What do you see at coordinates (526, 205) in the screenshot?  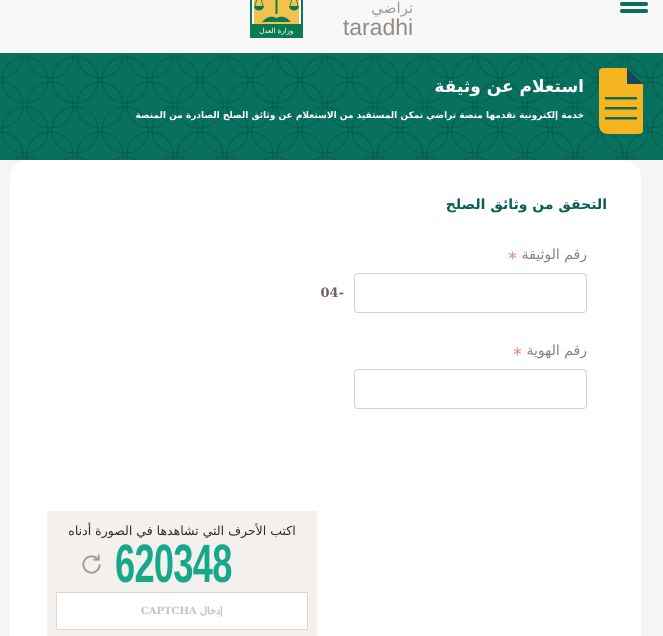 I see `form-title: التحقق من وثائق الصلح` at bounding box center [526, 205].